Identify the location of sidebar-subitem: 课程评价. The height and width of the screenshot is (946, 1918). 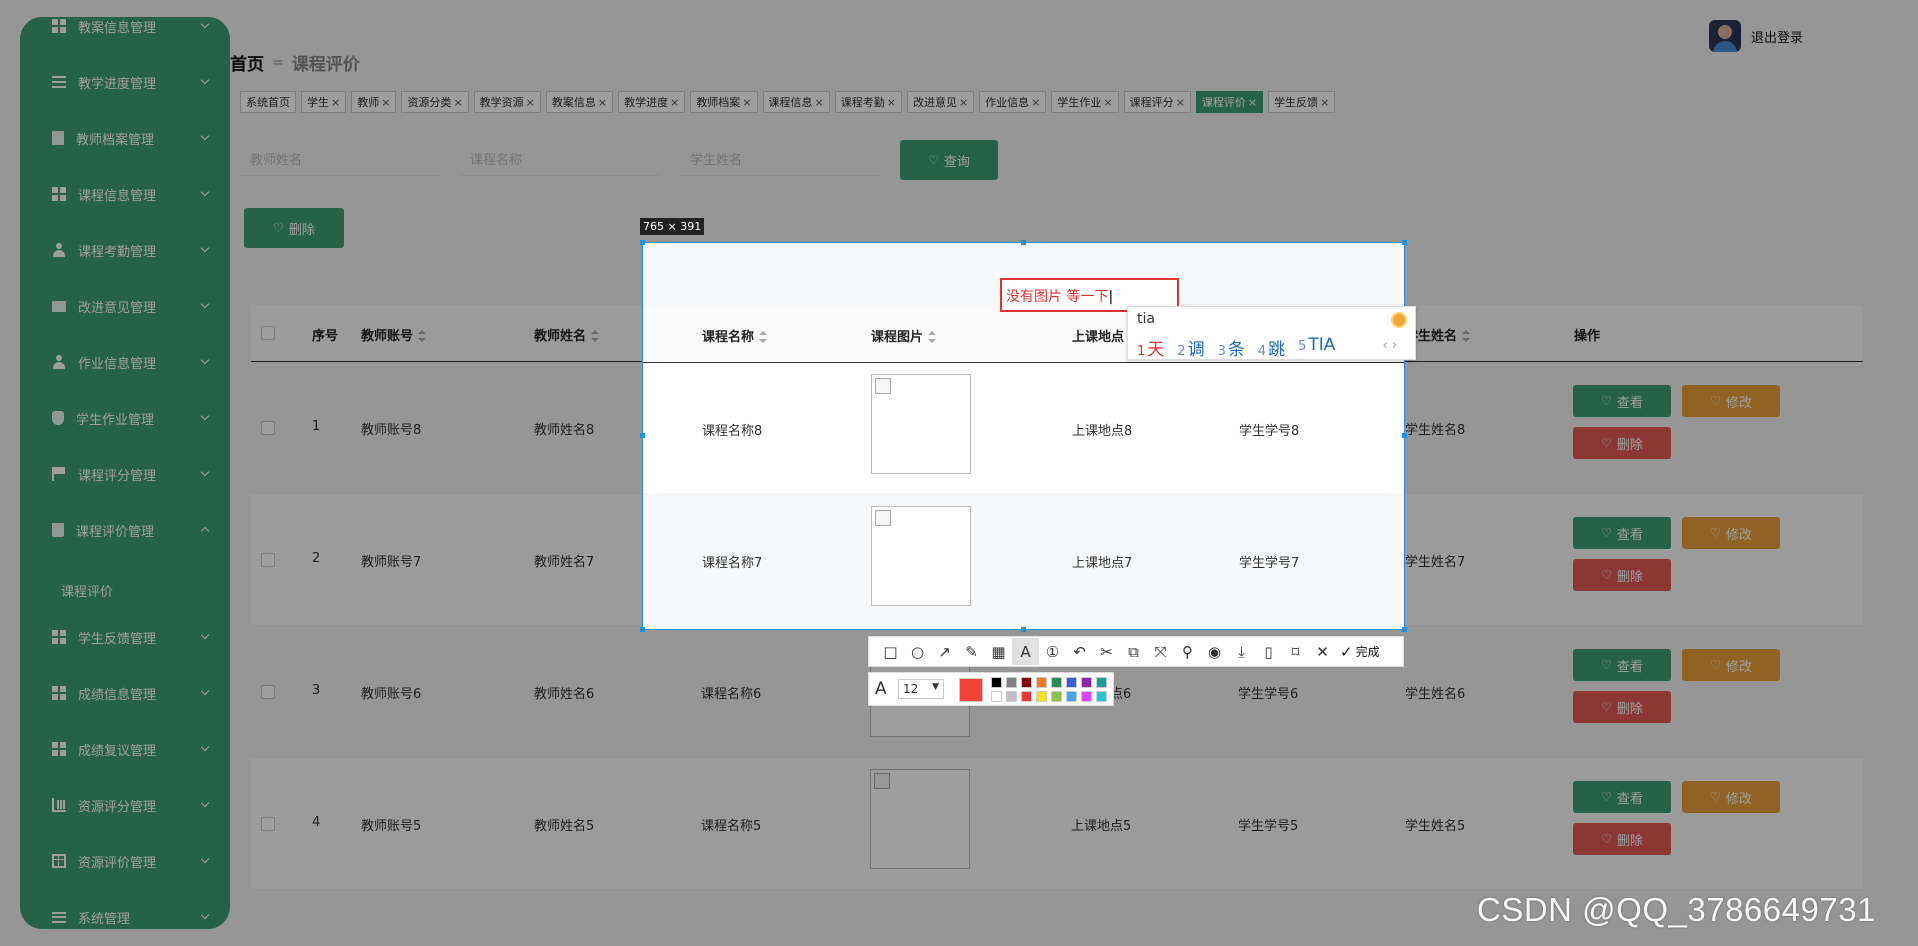
(87, 590).